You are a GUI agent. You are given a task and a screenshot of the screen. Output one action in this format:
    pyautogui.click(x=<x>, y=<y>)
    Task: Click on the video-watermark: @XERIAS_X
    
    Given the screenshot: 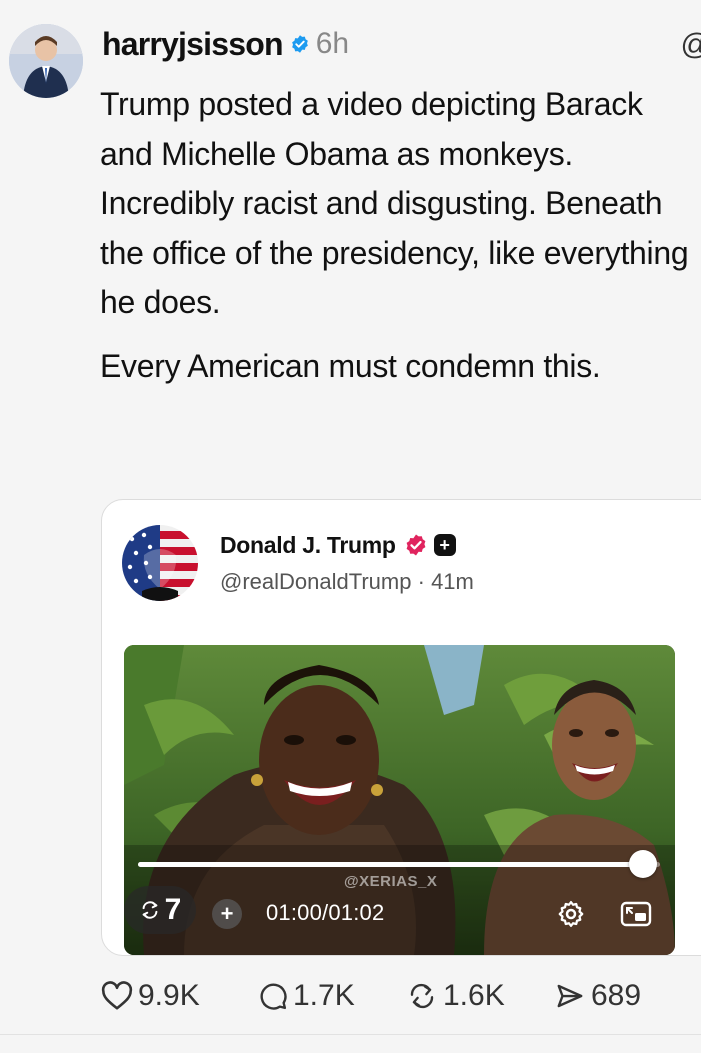 What is the action you would take?
    pyautogui.click(x=391, y=881)
    